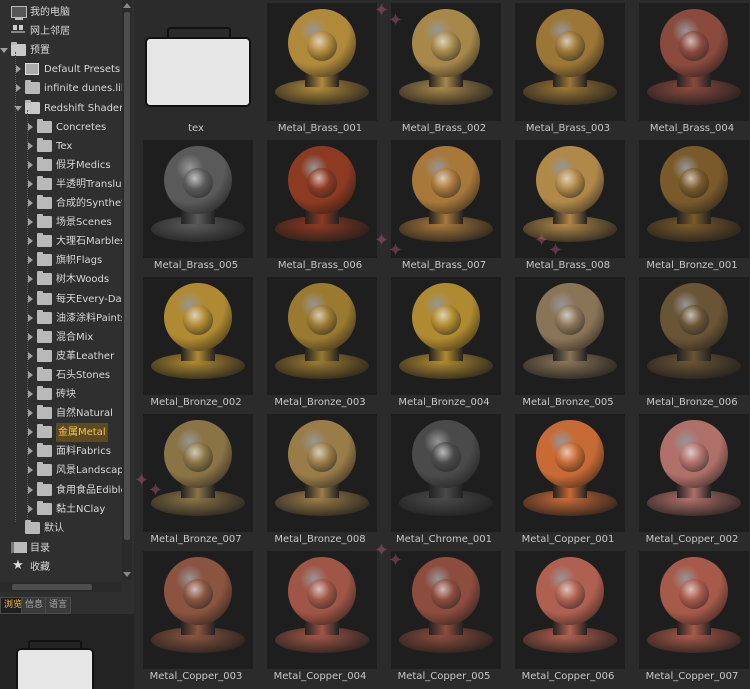 The image size is (750, 689). What do you see at coordinates (320, 479) in the screenshot?
I see `material-item: Metal_Bronze_008` at bounding box center [320, 479].